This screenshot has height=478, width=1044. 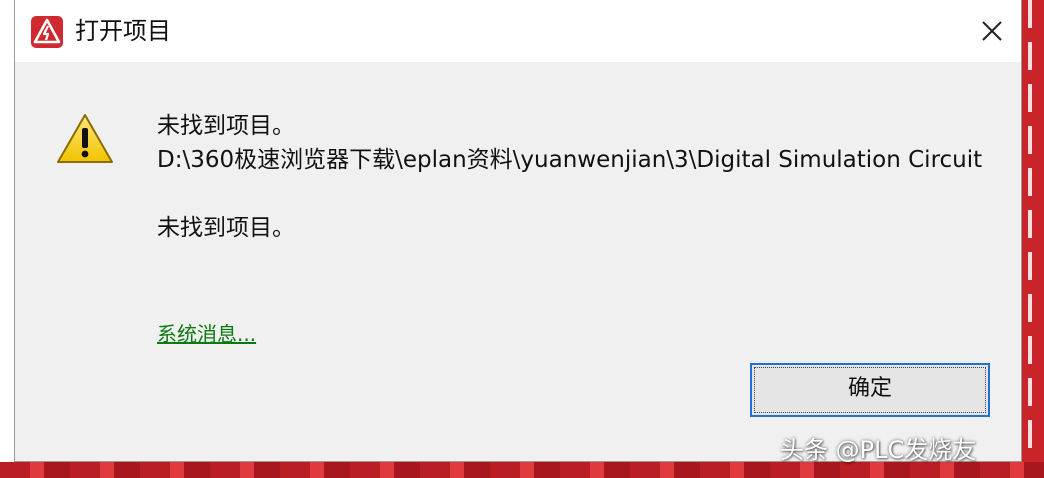 I want to click on warning-icon, so click(x=85, y=138).